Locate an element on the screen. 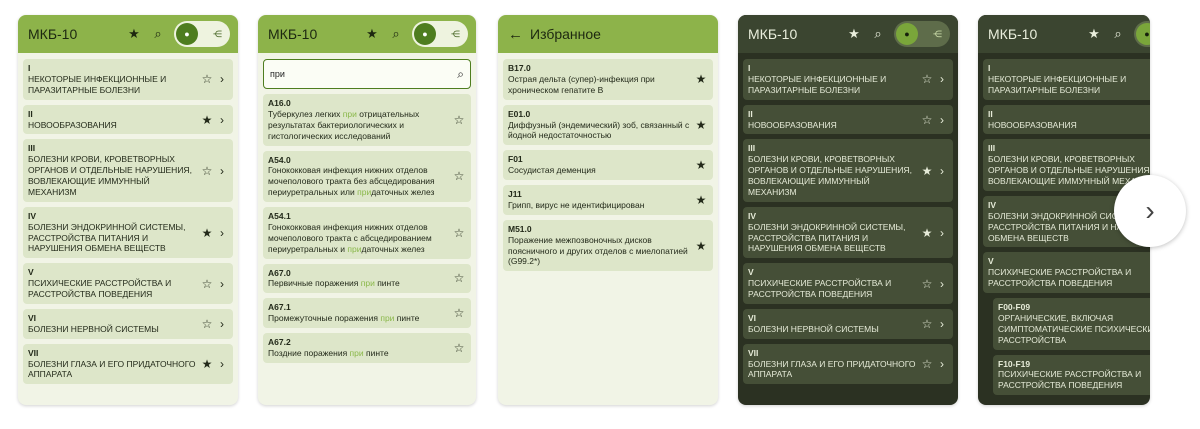 The height and width of the screenshot is (429, 1200). item-name-before: Первичные поражения is located at coordinates (314, 283).